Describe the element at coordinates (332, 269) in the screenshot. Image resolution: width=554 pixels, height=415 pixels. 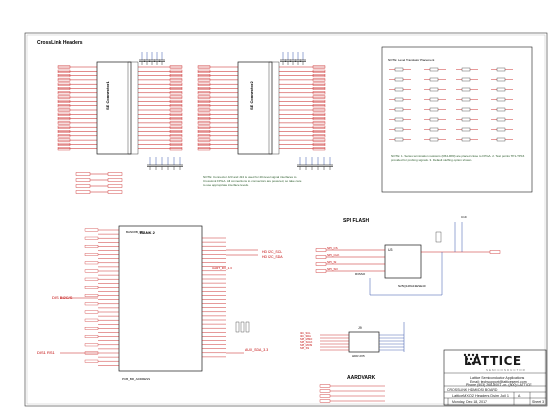
I see `flash-net-label: SPI_SO` at that location.